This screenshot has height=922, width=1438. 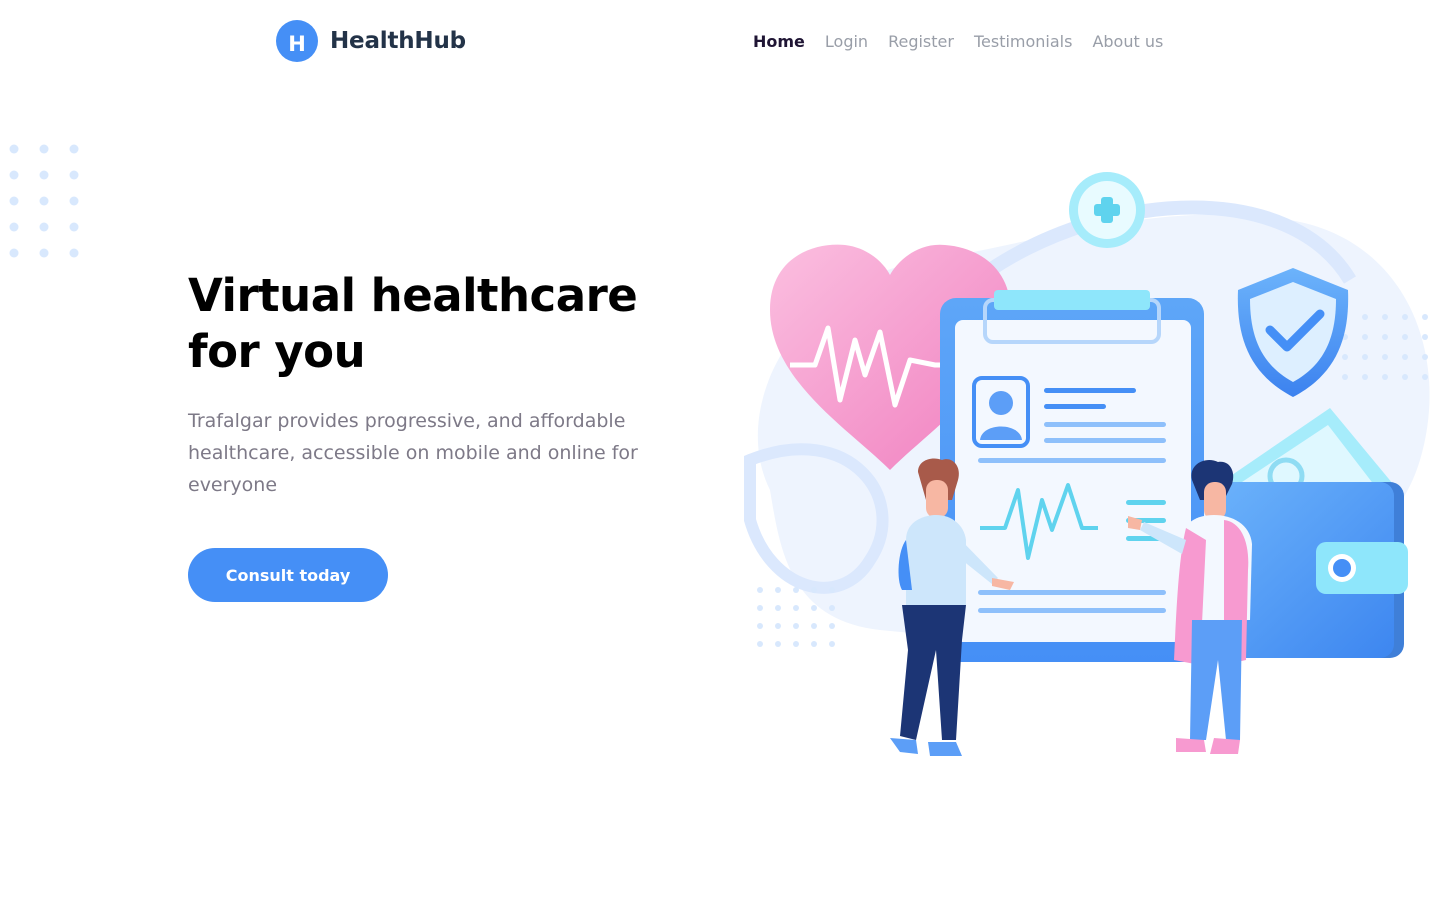 What do you see at coordinates (1023, 41) in the screenshot?
I see `nav-testimonials: Testimonials` at bounding box center [1023, 41].